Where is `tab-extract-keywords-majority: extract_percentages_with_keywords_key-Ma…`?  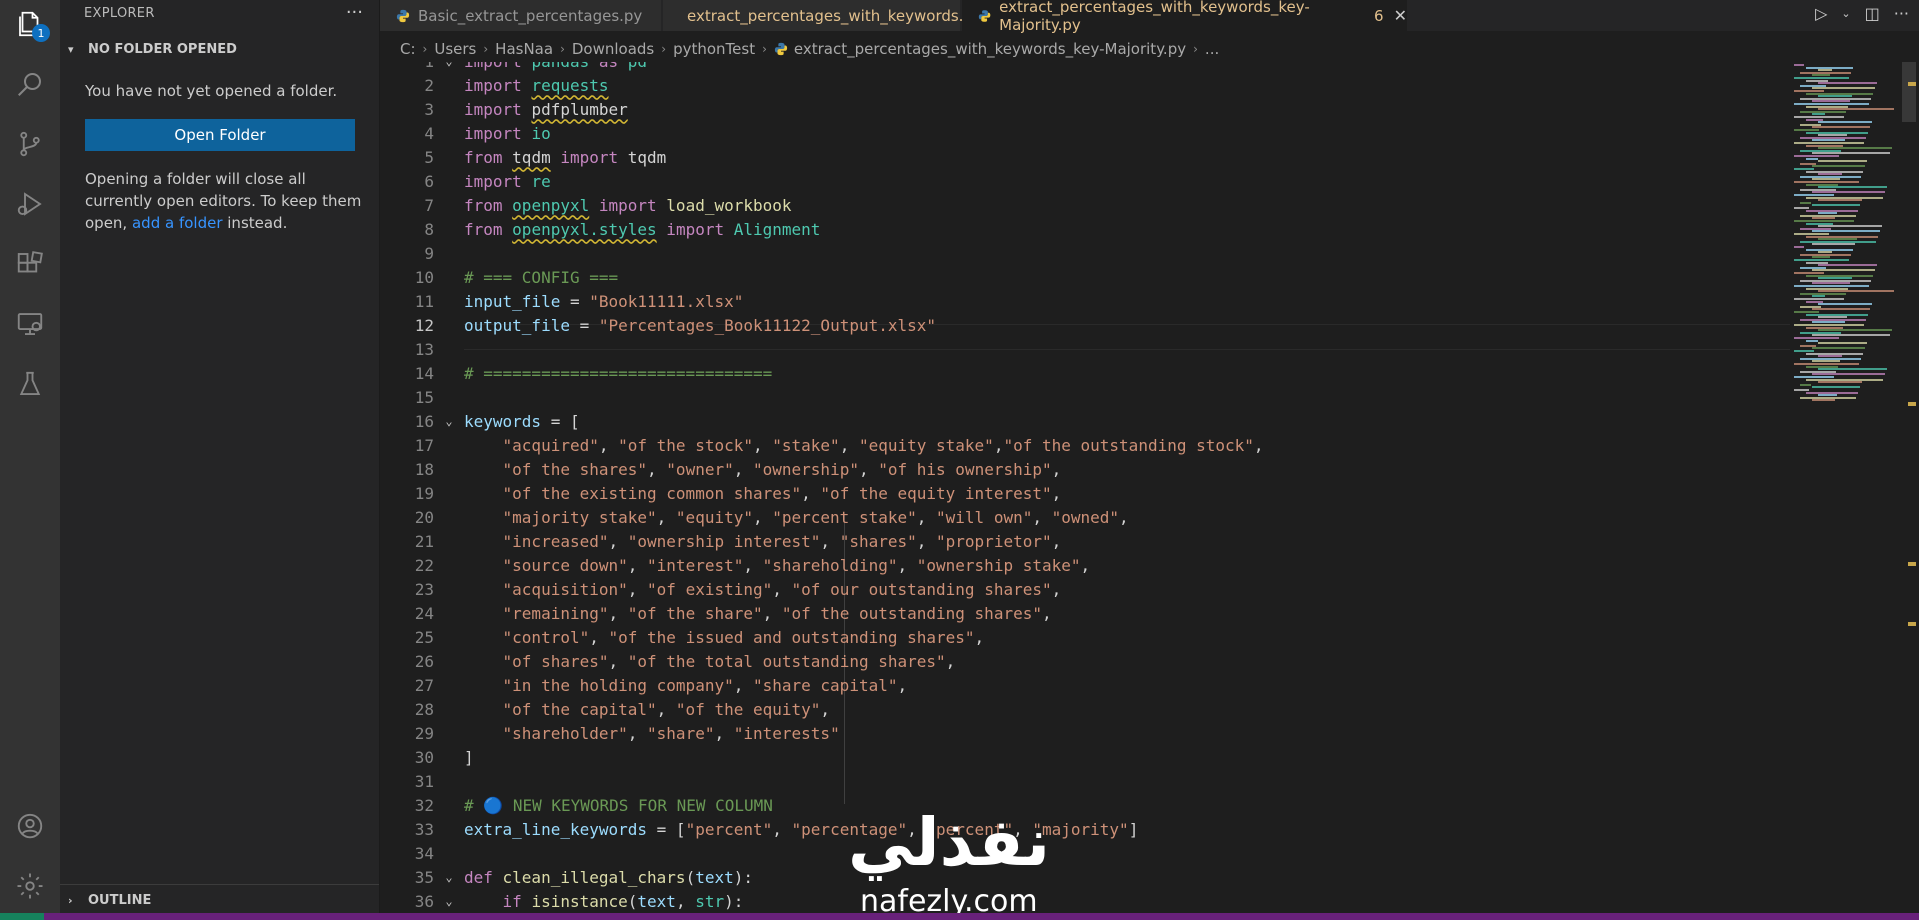 tab-extract-keywords-majority: extract_percentages_with_keywords_key-Ma… is located at coordinates (1185, 17).